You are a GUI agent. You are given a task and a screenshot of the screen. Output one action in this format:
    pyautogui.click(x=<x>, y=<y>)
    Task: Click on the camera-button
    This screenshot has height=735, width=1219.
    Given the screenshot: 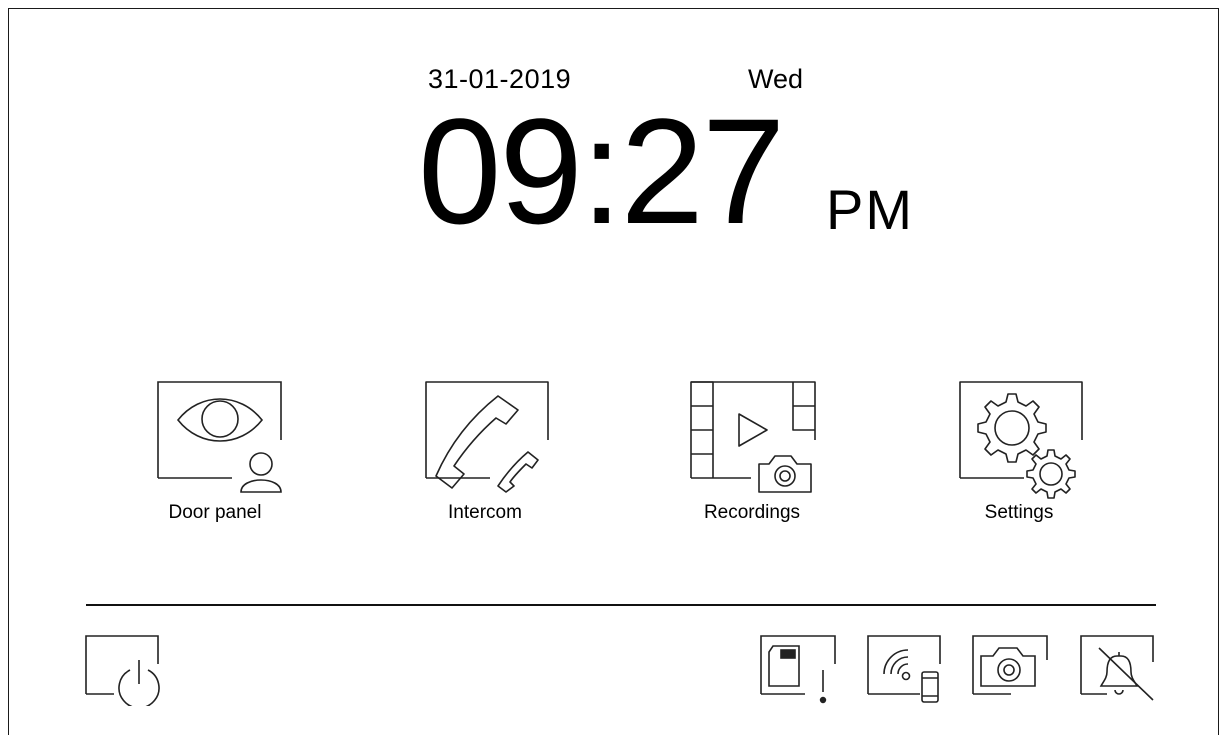 What is the action you would take?
    pyautogui.click(x=1011, y=670)
    